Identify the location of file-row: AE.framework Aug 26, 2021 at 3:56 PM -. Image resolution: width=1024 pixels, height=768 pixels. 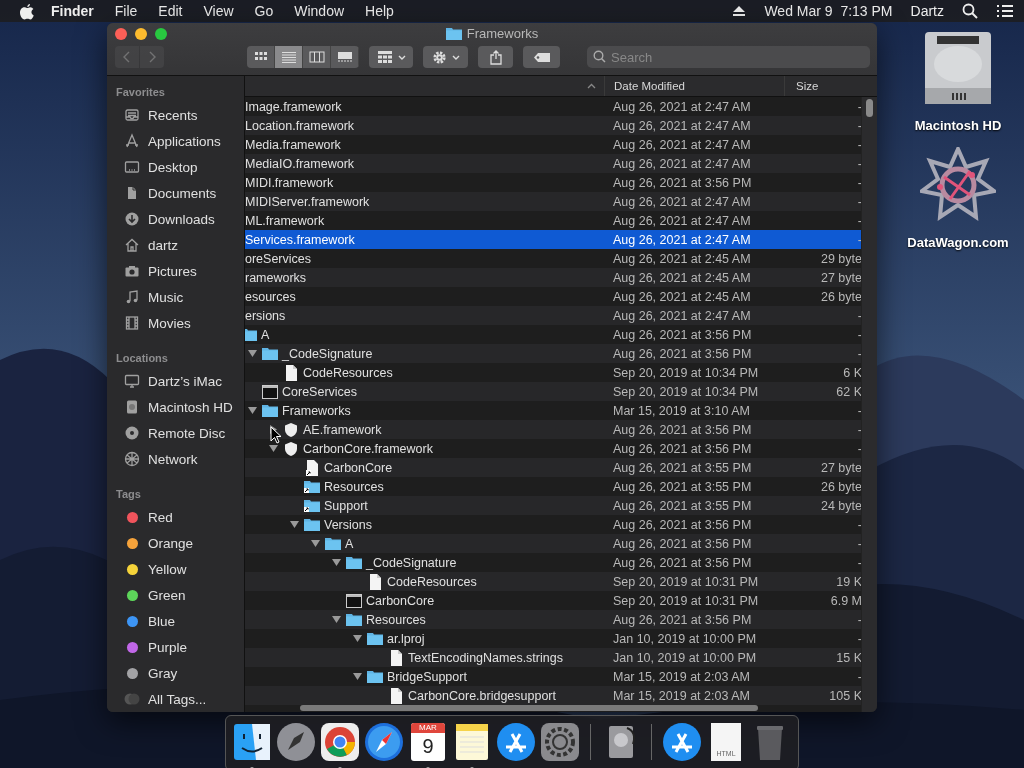
(553, 429).